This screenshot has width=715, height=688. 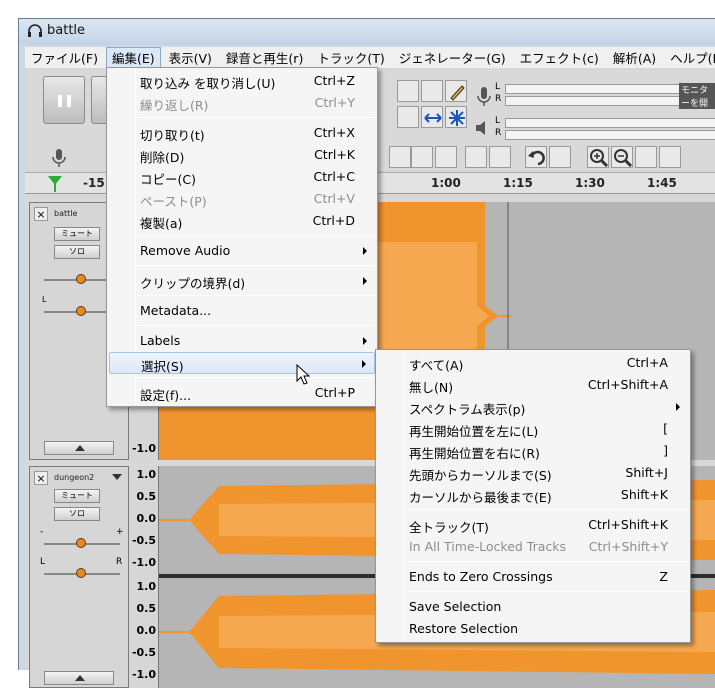 I want to click on menu-item-duplicate: 複製(a) Ctrl+D, so click(x=242, y=221).